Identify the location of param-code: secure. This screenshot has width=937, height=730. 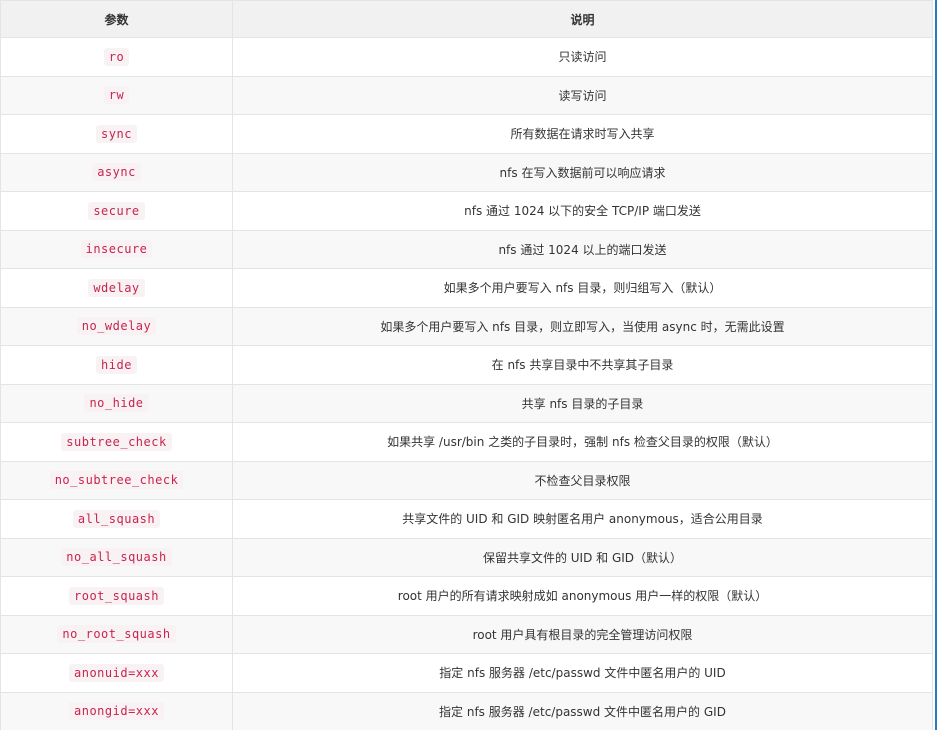
(116, 210).